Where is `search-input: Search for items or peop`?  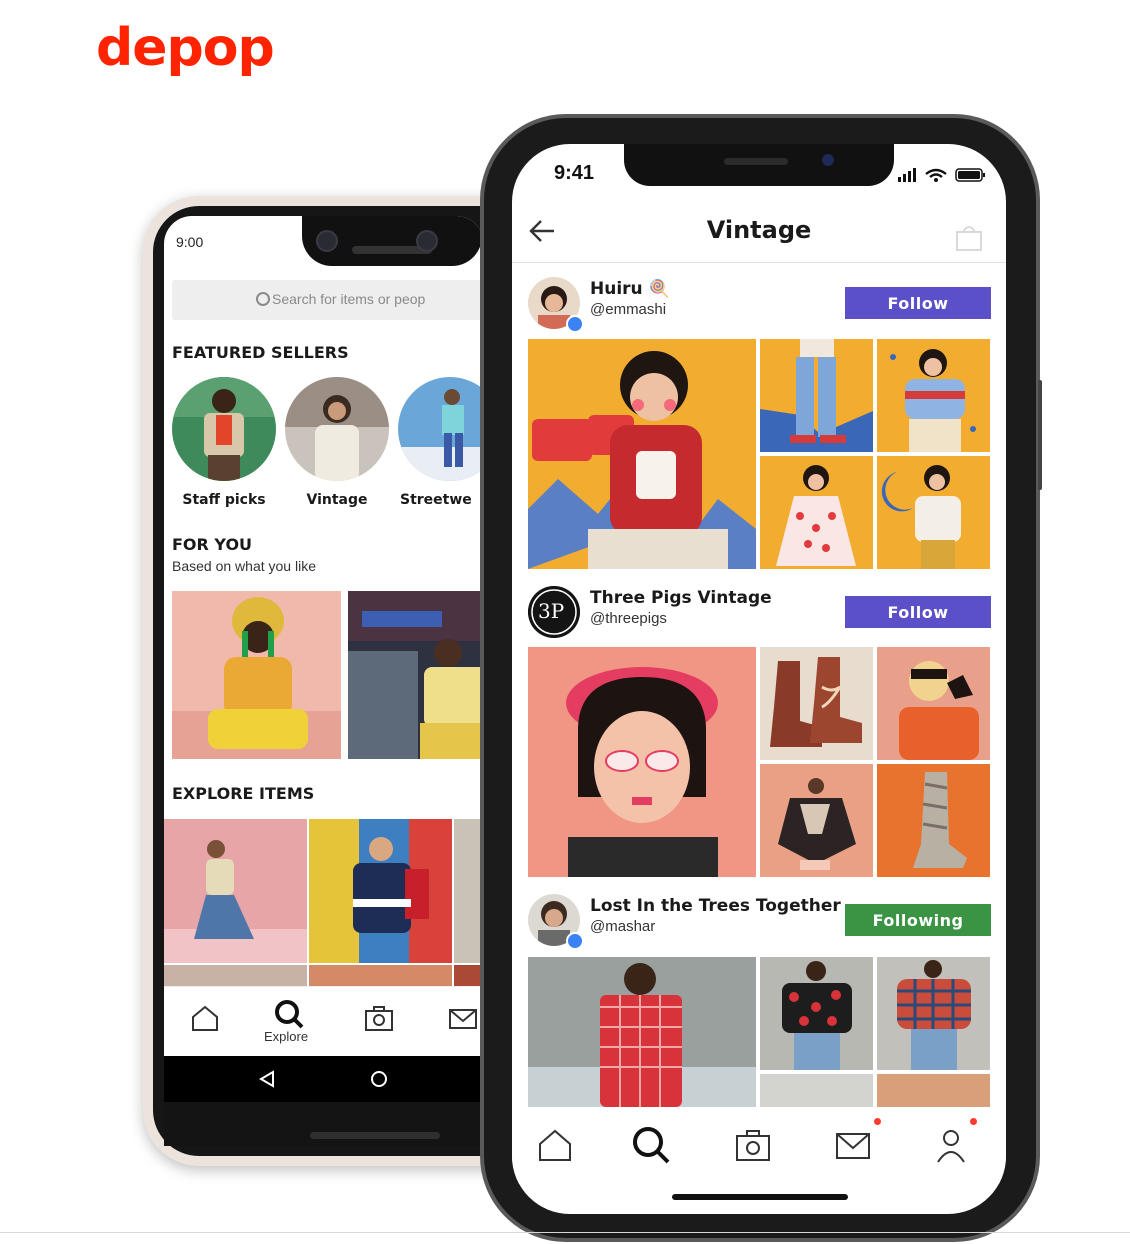
search-input: Search for items or peop is located at coordinates (328, 300).